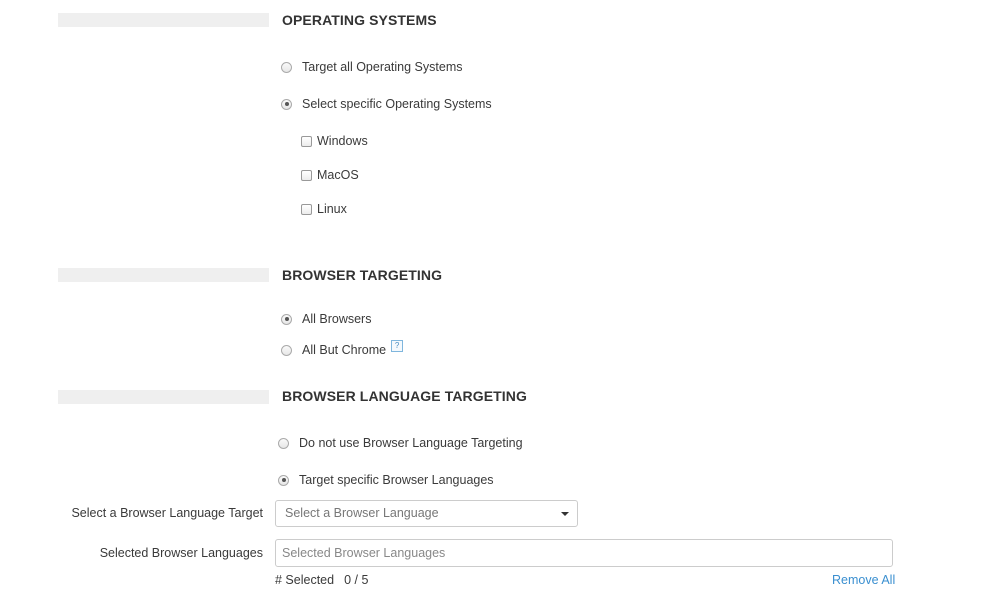 Image resolution: width=985 pixels, height=602 pixels. What do you see at coordinates (337, 319) in the screenshot?
I see `browser-option-all-label: All Browsers` at bounding box center [337, 319].